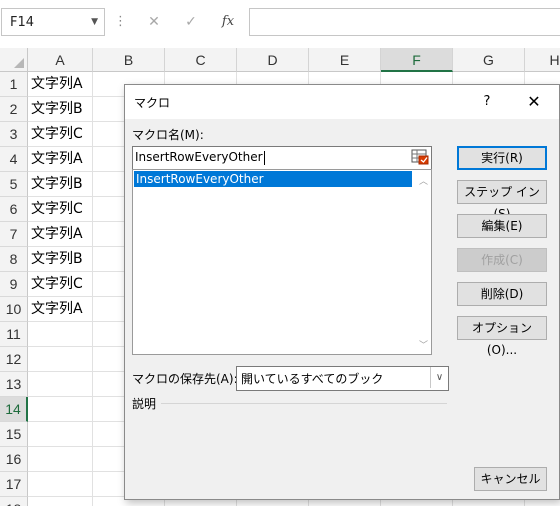 This screenshot has height=506, width=560. Describe the element at coordinates (129, 60) in the screenshot. I see `column-header-b: B` at that location.